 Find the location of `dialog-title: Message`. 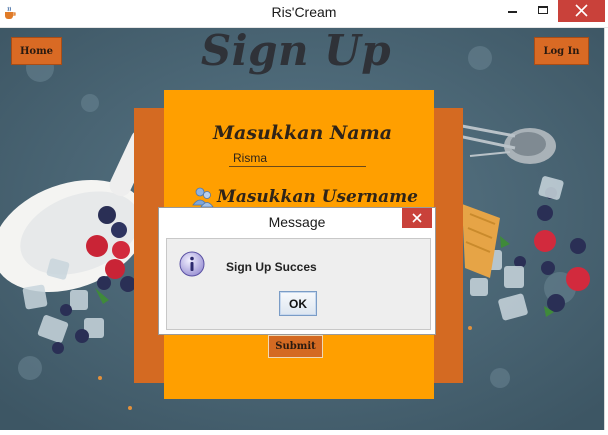

dialog-title: Message is located at coordinates (297, 222).